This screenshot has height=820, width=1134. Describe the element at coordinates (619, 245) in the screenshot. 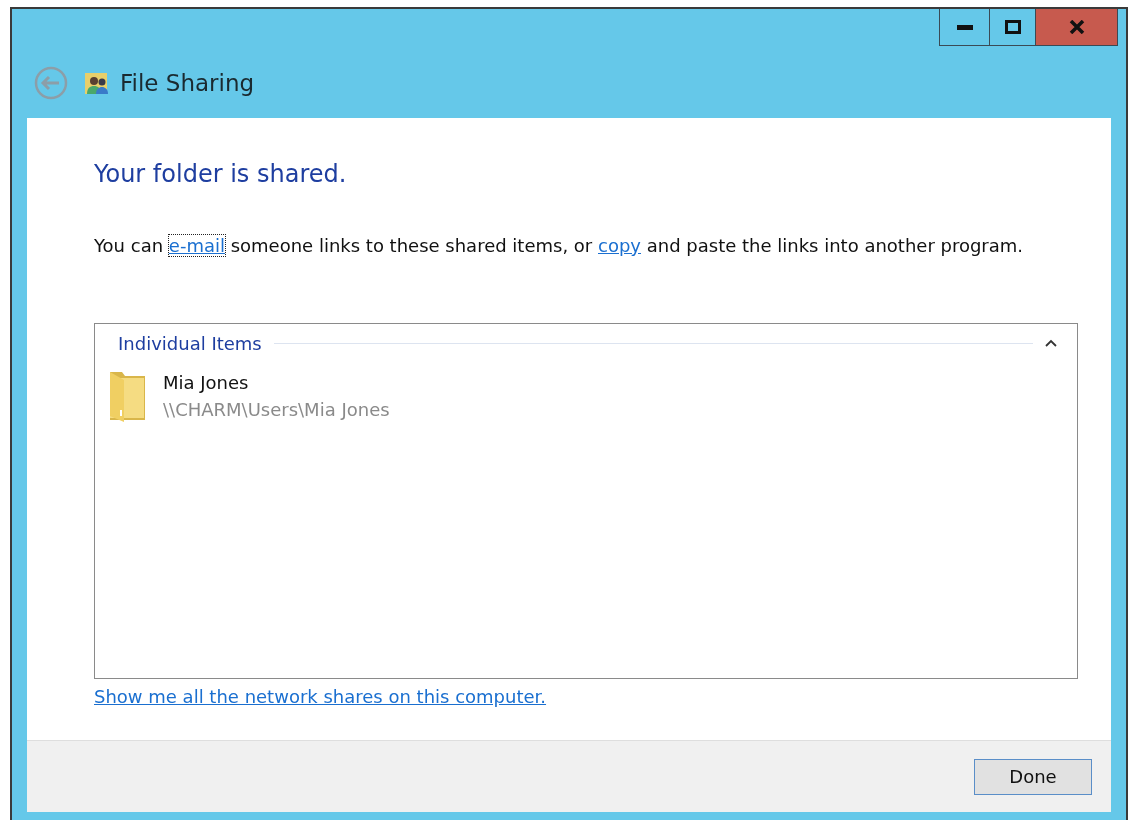

I see `text-link: copy` at that location.